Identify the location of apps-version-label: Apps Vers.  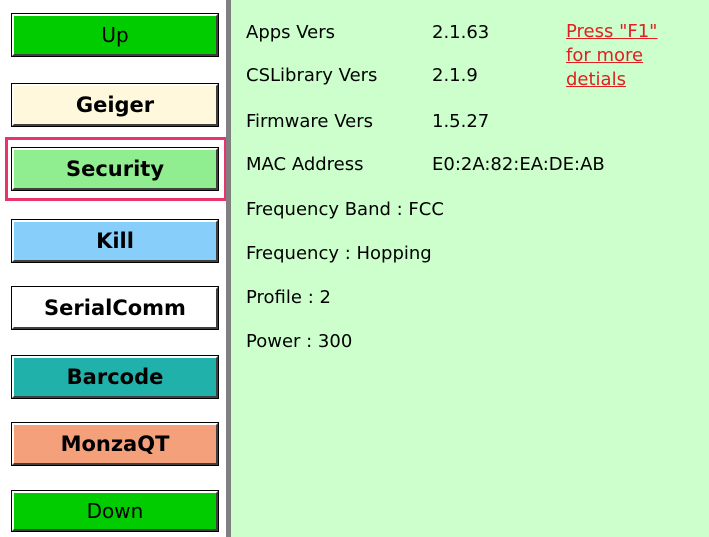
(291, 32).